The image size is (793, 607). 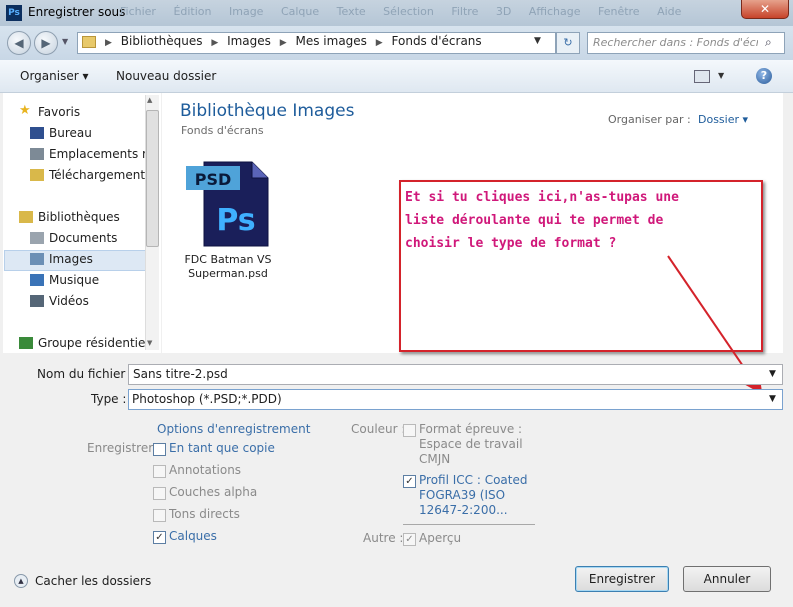 What do you see at coordinates (409, 430) in the screenshot?
I see `proof-format-checkbox` at bounding box center [409, 430].